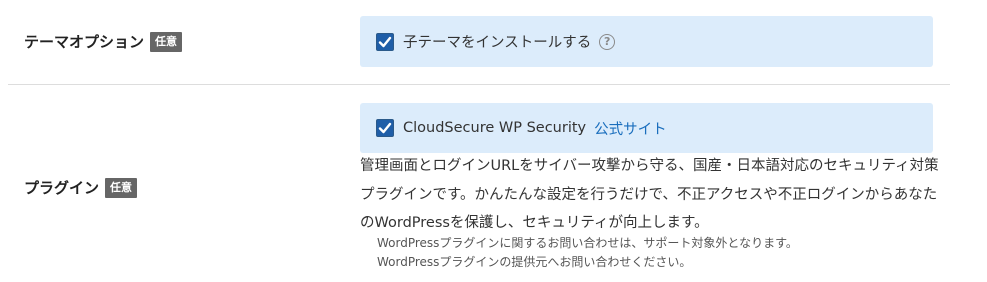 The image size is (987, 282). I want to click on question-circle-icon: ?, so click(607, 41).